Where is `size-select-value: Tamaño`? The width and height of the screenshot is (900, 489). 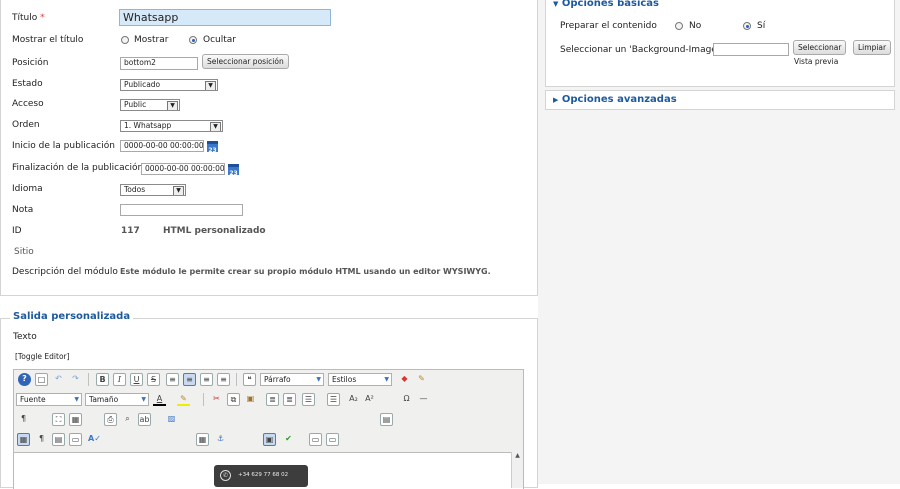 size-select-value: Tamaño is located at coordinates (104, 399).